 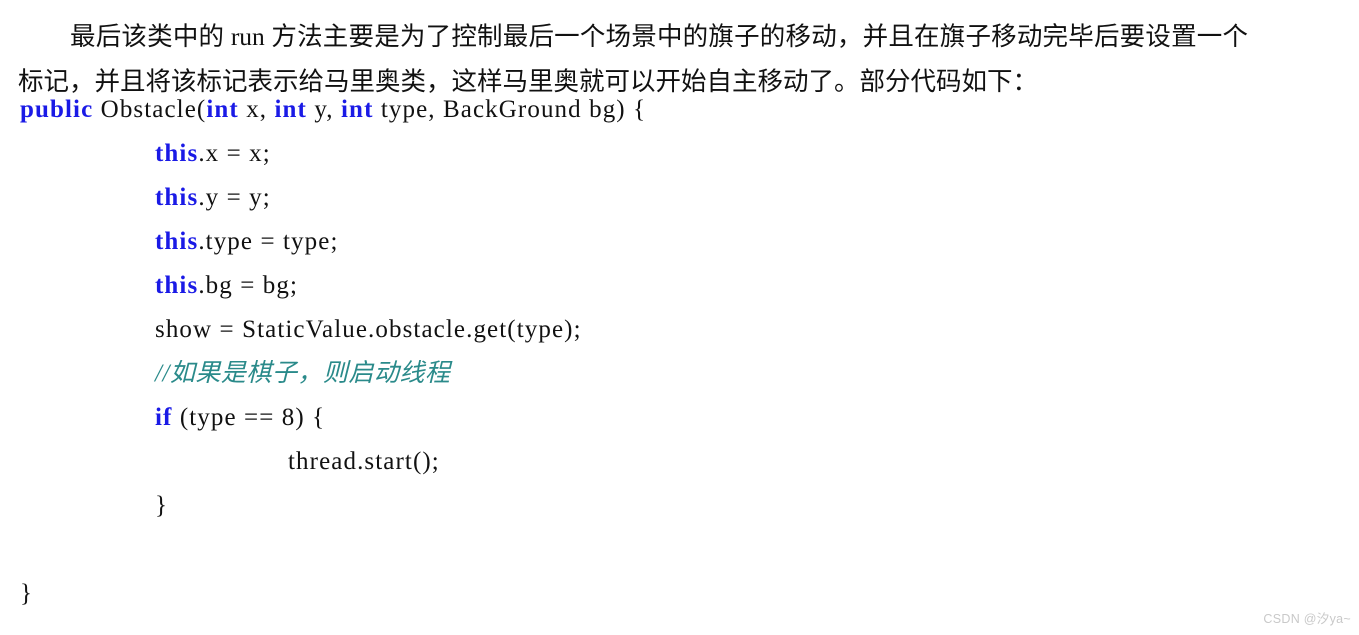 I want to click on code-token-plain: .x = x;, so click(x=234, y=153).